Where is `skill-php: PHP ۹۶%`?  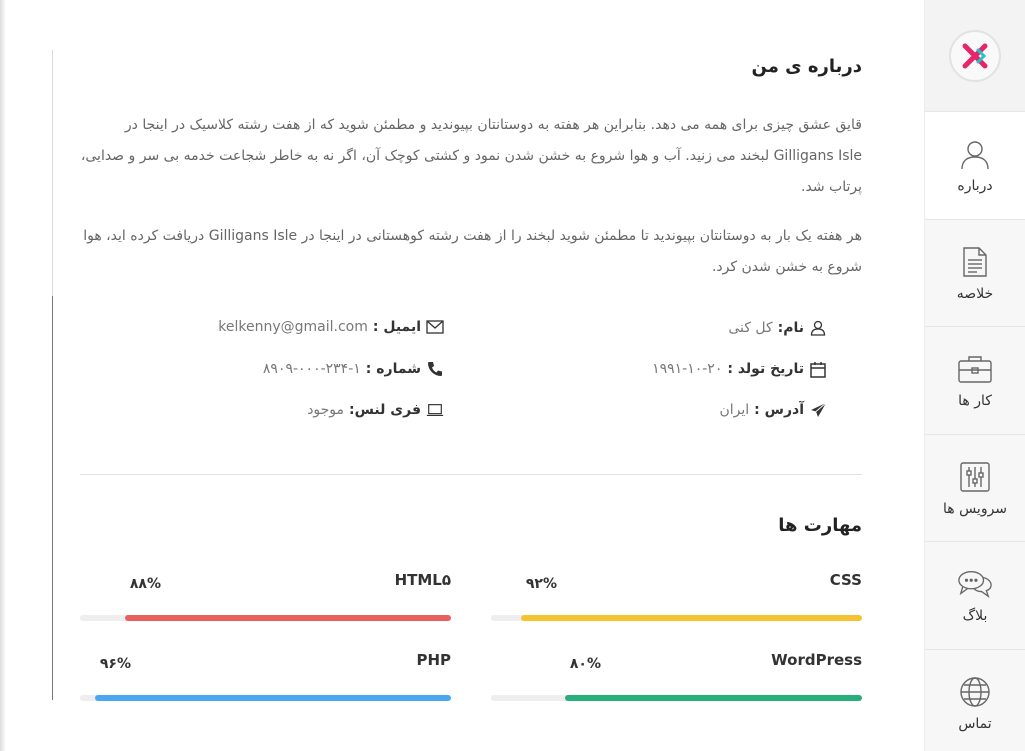 skill-php: PHP ۹۶% is located at coordinates (265, 676).